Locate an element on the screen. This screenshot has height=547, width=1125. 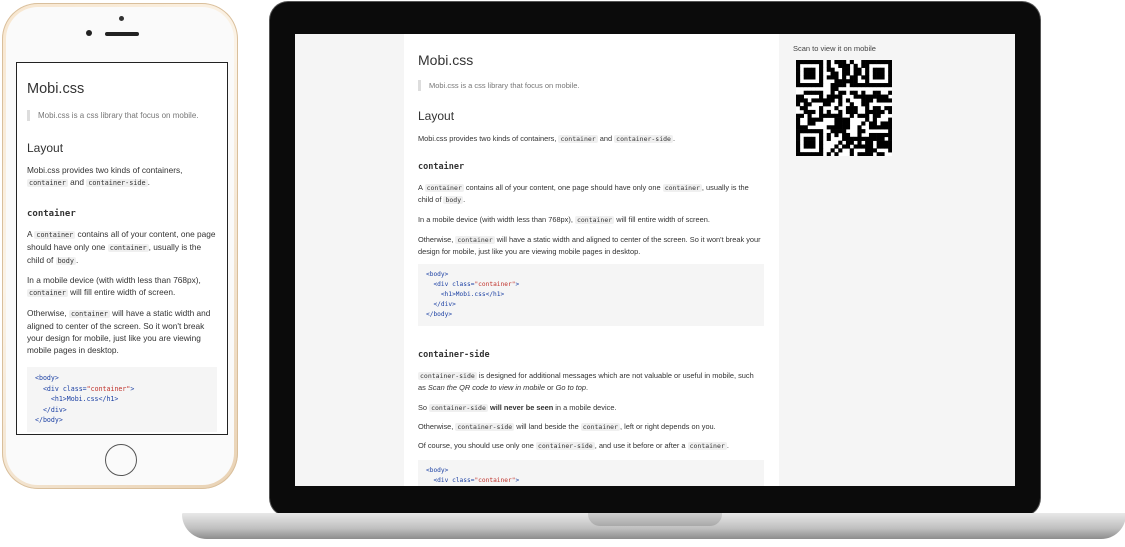
qr-code-graphic is located at coordinates (844, 108).